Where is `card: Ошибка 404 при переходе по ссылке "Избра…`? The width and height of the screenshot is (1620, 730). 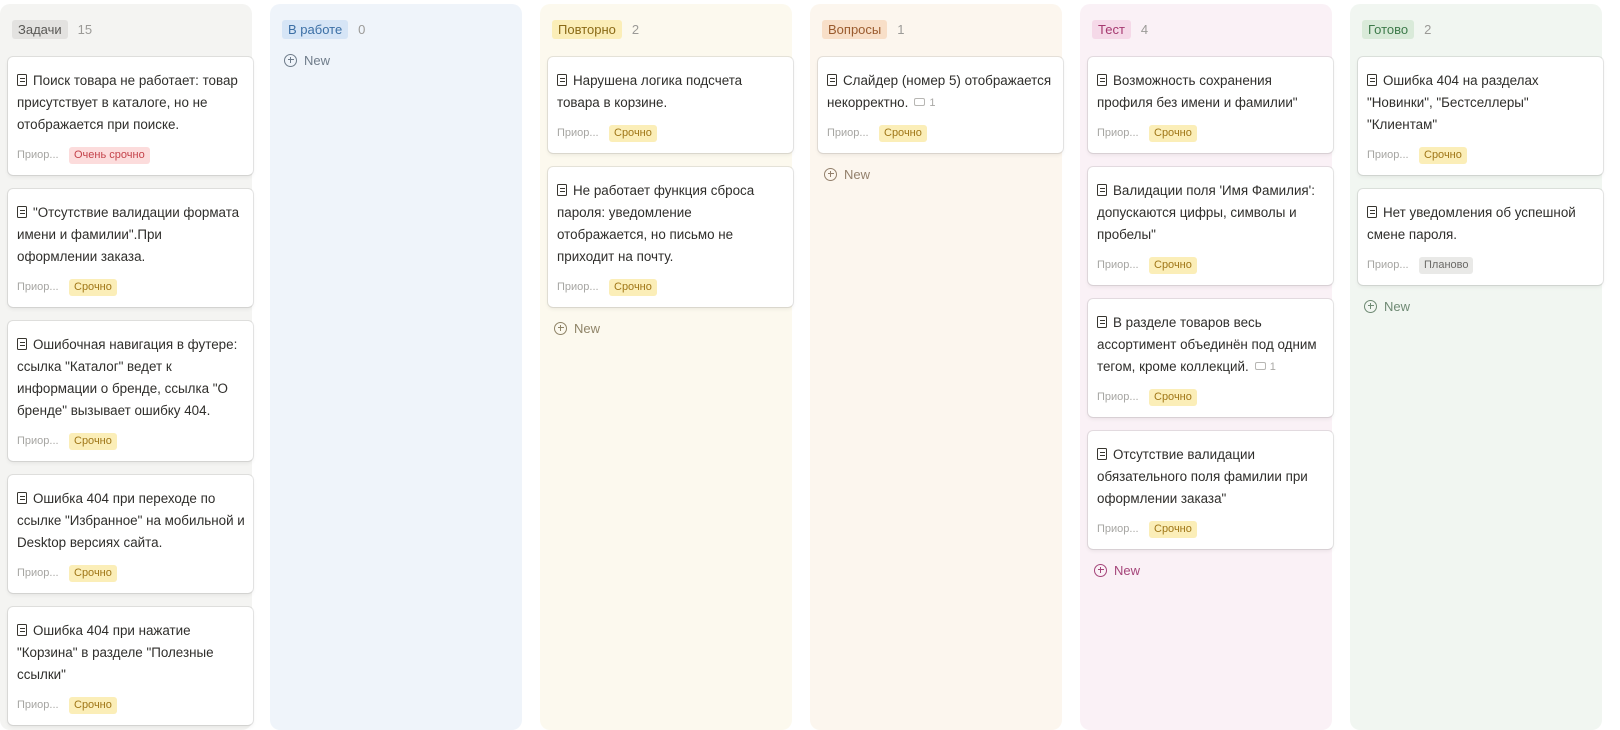
card: Ошибка 404 при переходе по ссылке "Избра… is located at coordinates (130, 534).